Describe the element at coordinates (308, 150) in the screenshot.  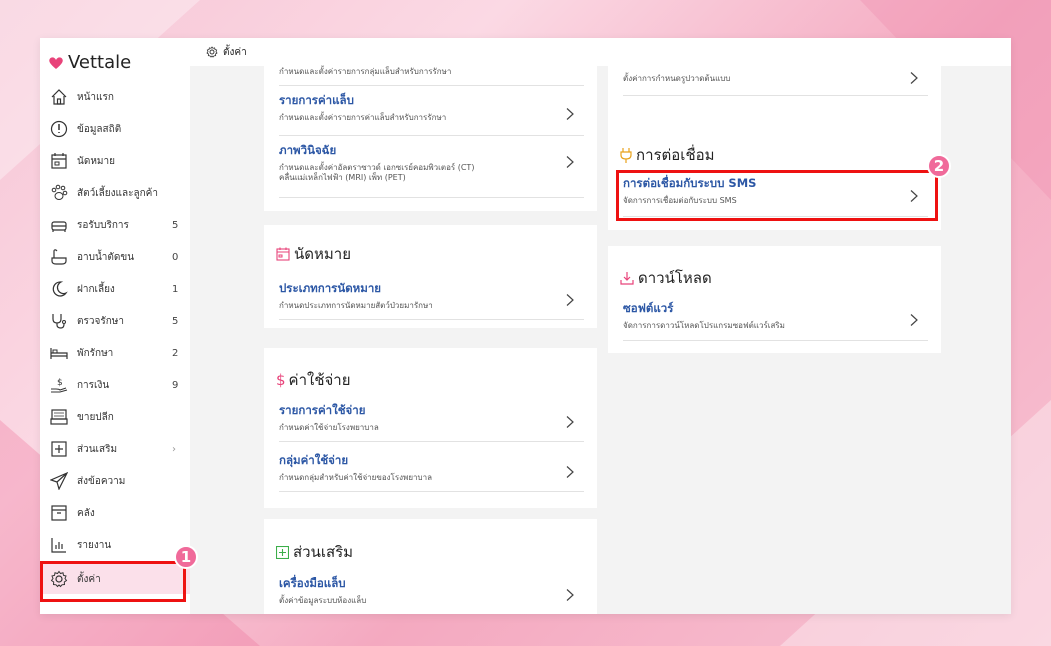
I see `row-title: ภาพวินิจฉัย` at that location.